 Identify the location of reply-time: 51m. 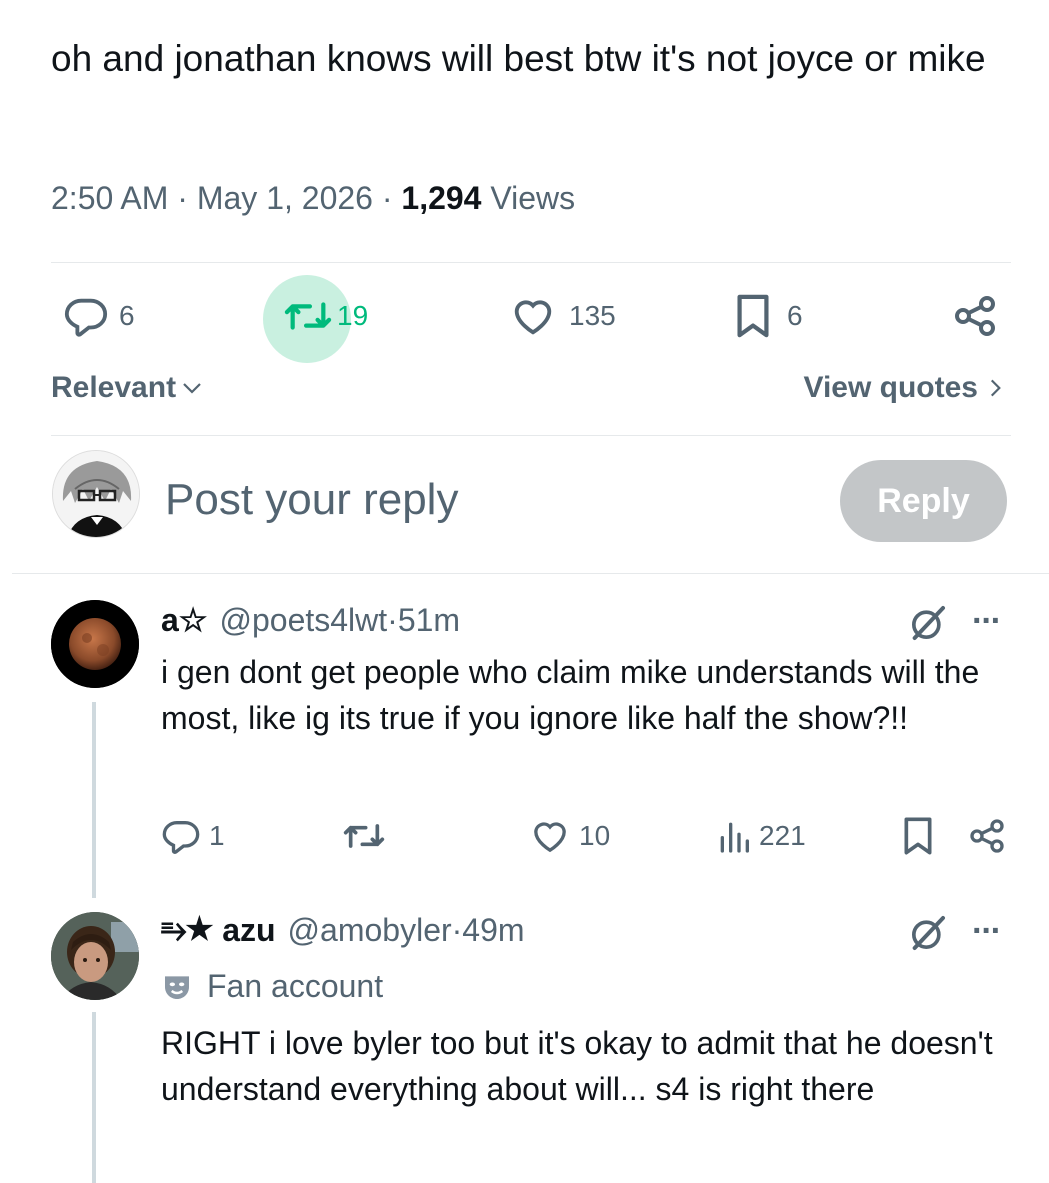
(429, 620).